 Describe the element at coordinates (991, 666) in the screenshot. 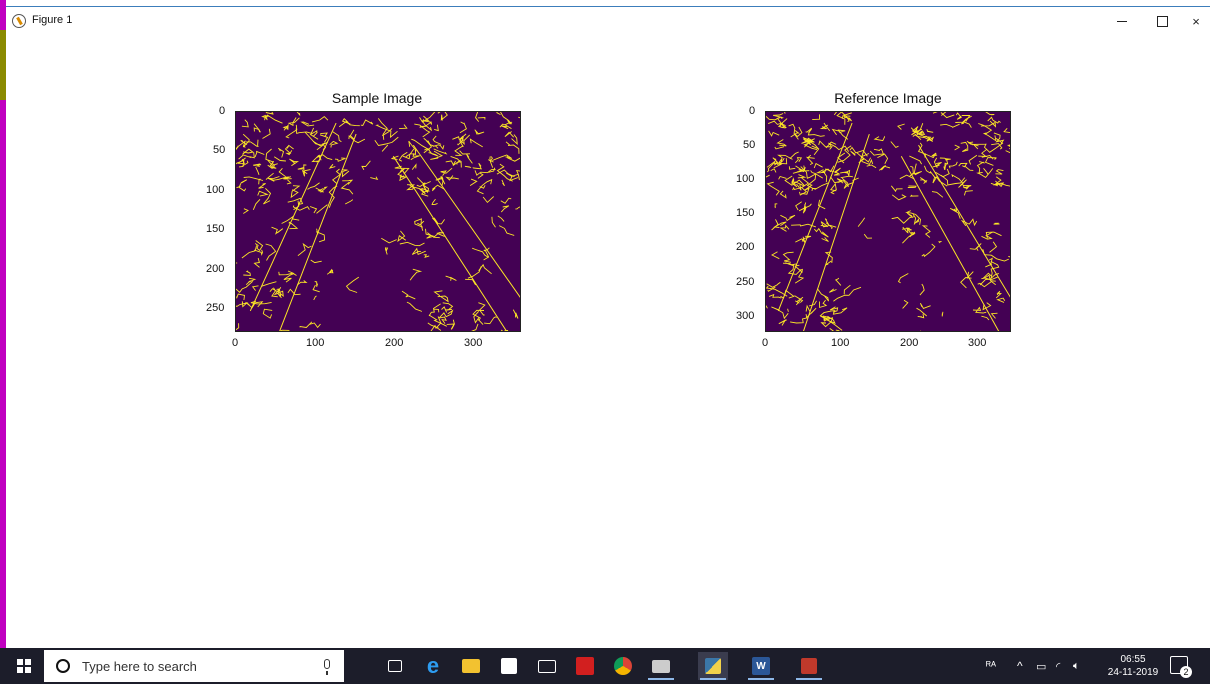

I see `people-icon: ᴿᴬ` at that location.